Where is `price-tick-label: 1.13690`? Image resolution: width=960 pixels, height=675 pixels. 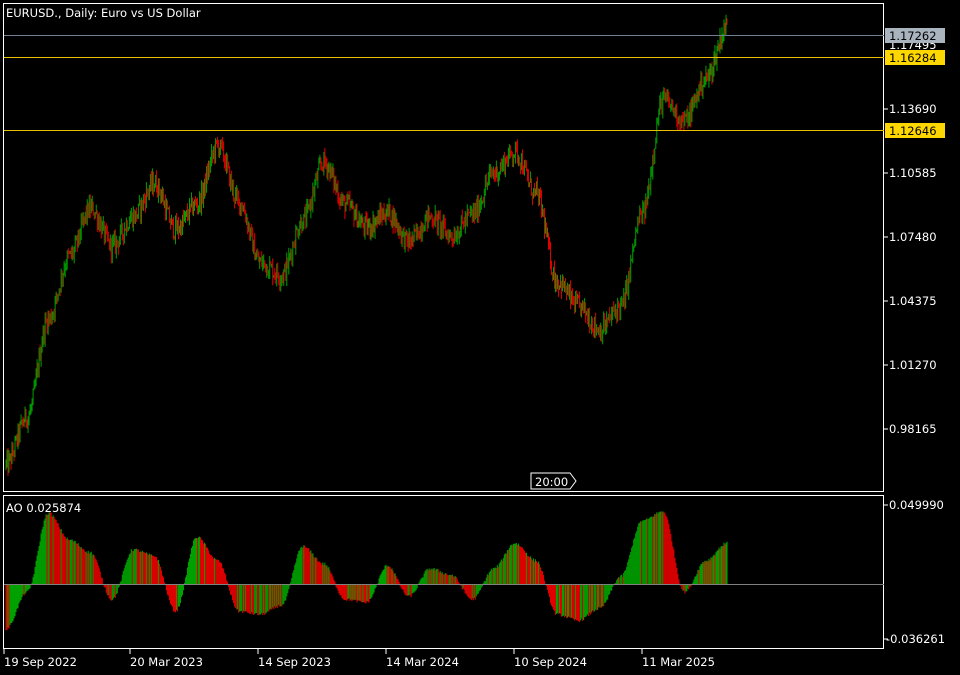 price-tick-label: 1.13690 is located at coordinates (913, 109).